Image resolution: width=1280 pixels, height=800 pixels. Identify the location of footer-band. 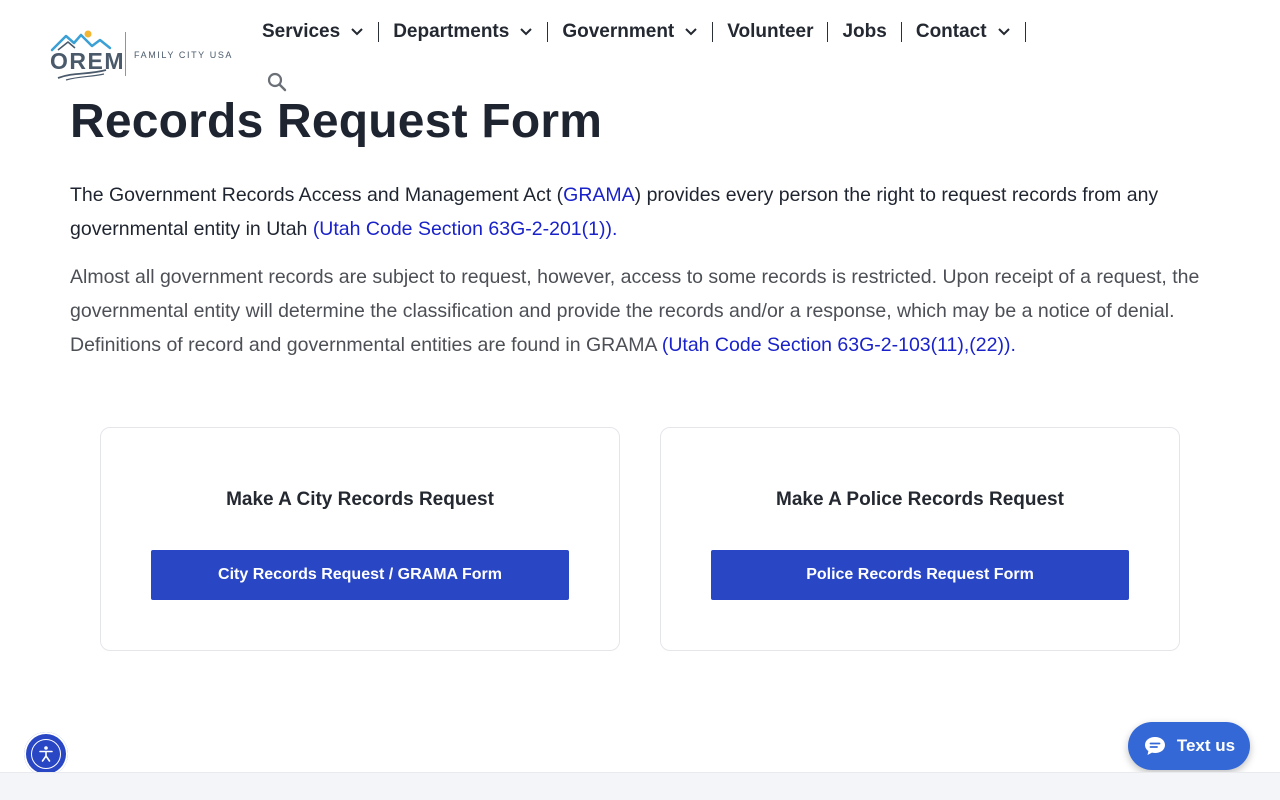
(640, 786).